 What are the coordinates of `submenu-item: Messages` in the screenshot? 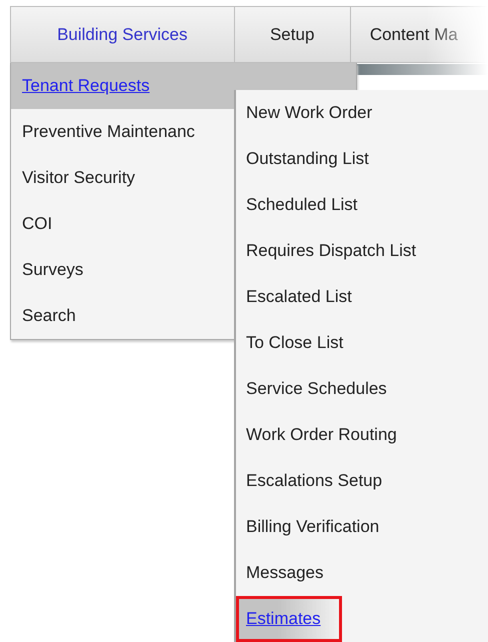 It's located at (362, 573).